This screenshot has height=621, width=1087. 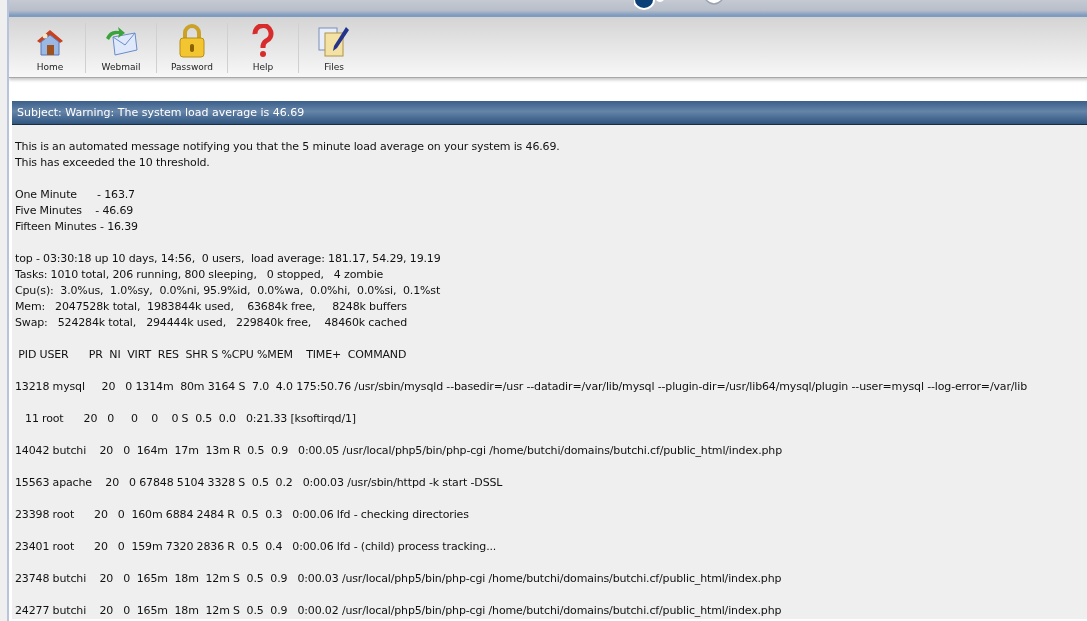 I want to click on process-line: 15563 apache 20 0 67848 5104 3328 S 0.5 0.2 0:00.03 /usr/sbin/httpd -k start -DSSL, so click(x=259, y=483).